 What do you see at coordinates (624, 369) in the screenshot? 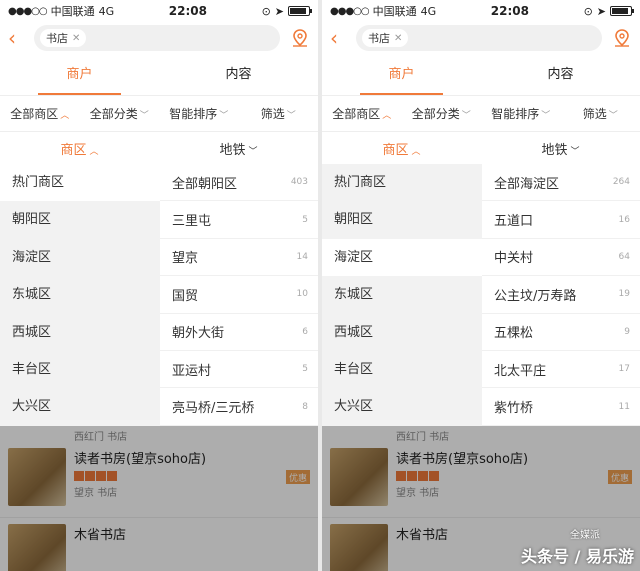
I see `subarea-count: 17` at bounding box center [624, 369].